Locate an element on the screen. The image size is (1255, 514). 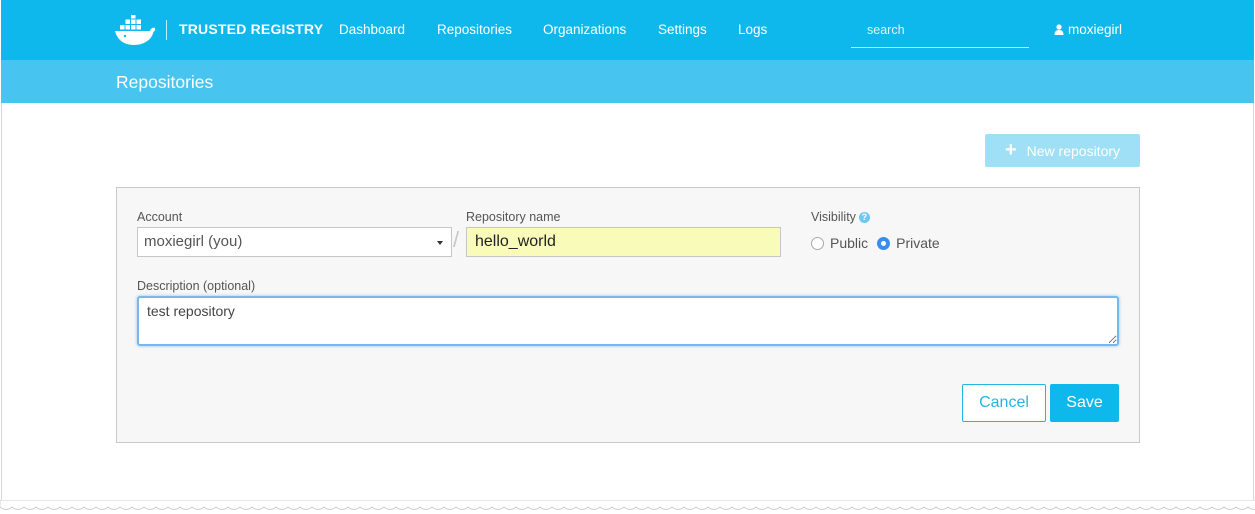
nav-link-organizations: Organizations is located at coordinates (584, 29).